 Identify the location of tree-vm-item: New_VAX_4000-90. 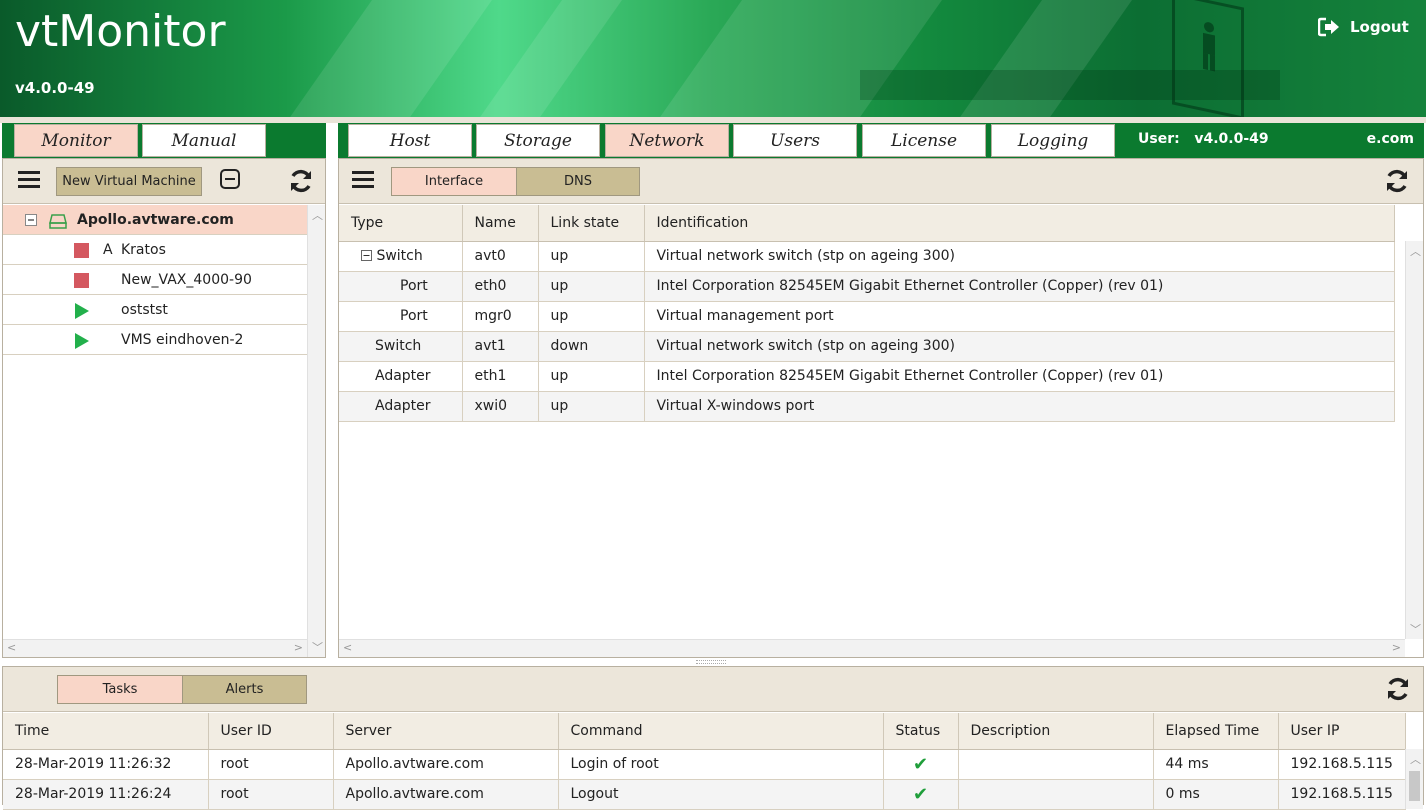
(155, 280).